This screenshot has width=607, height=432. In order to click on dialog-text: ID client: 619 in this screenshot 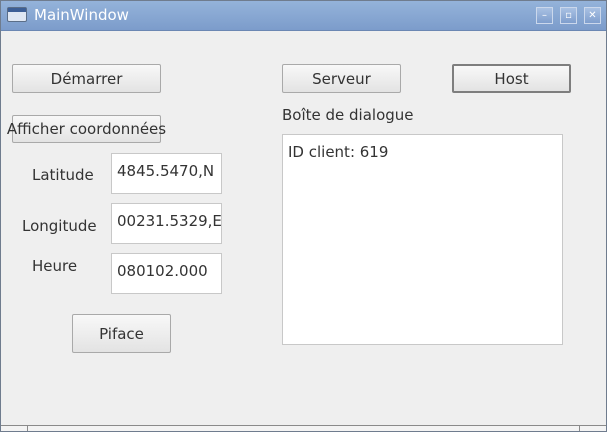, I will do `click(338, 152)`.